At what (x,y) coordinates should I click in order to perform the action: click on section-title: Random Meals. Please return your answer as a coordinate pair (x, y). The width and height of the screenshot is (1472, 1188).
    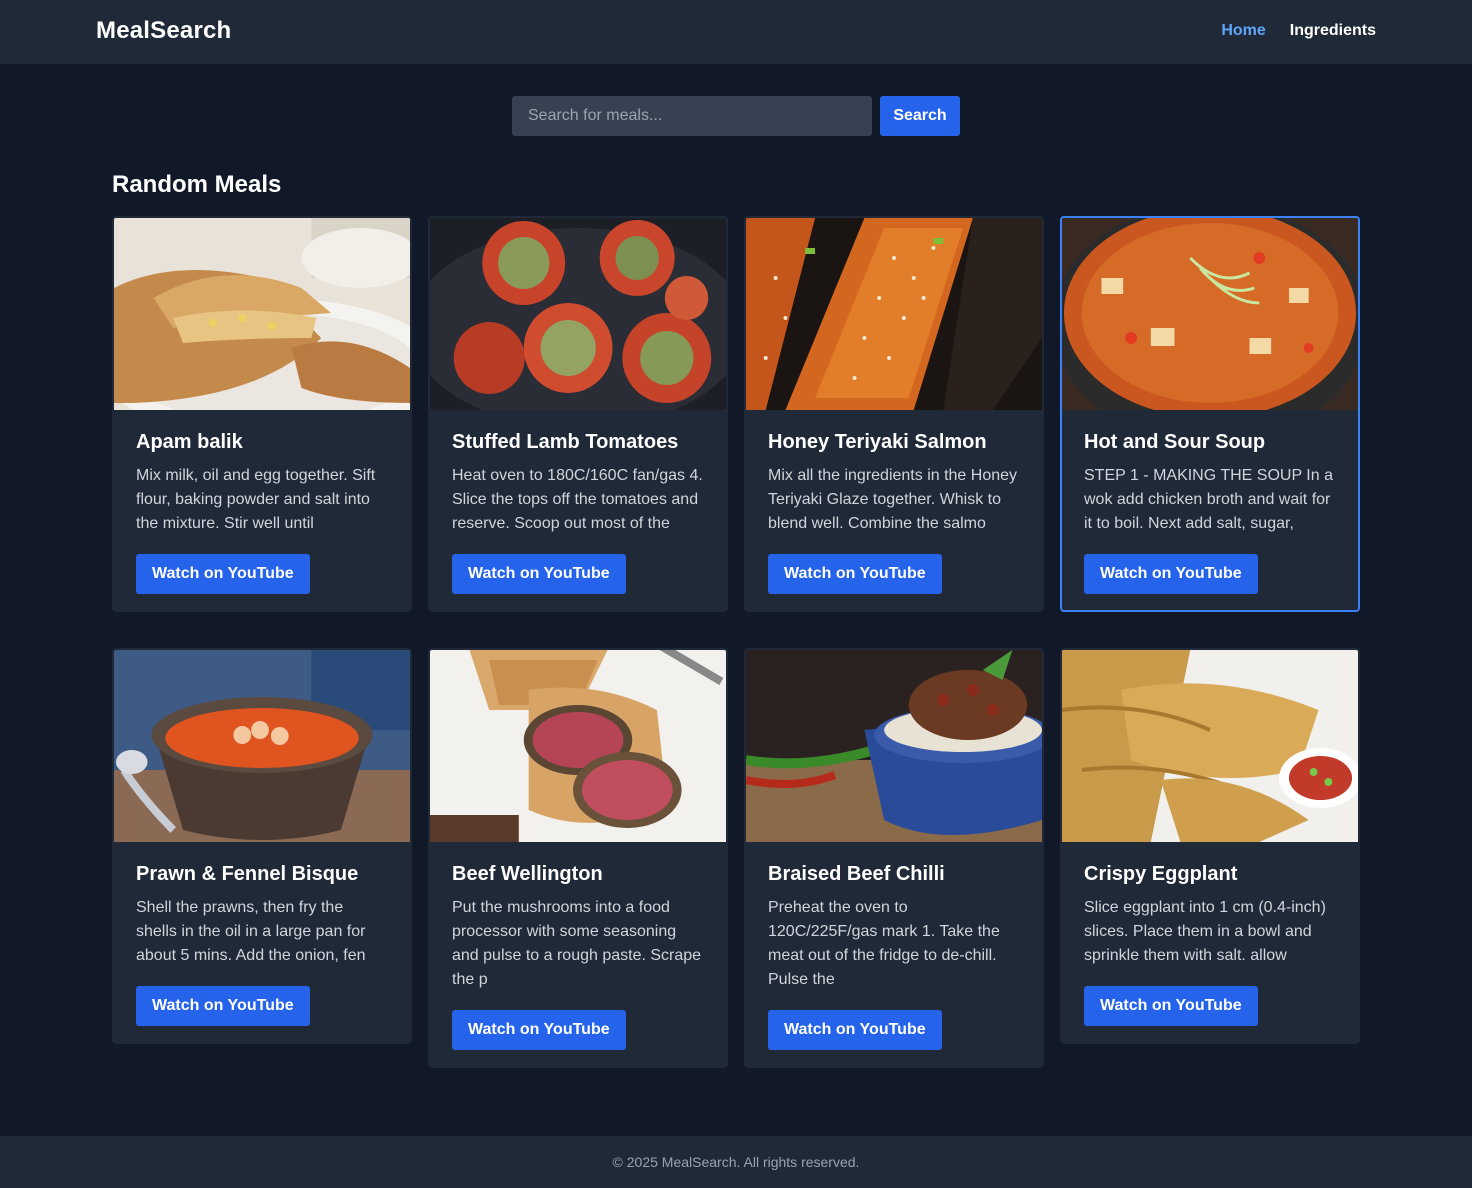
    Looking at the image, I should click on (197, 184).